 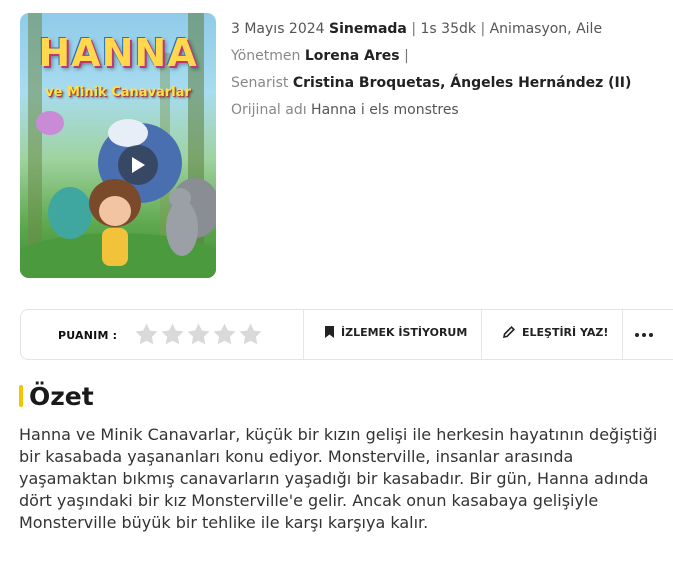 What do you see at coordinates (546, 29) in the screenshot?
I see `genres: Animasyon, Aile` at bounding box center [546, 29].